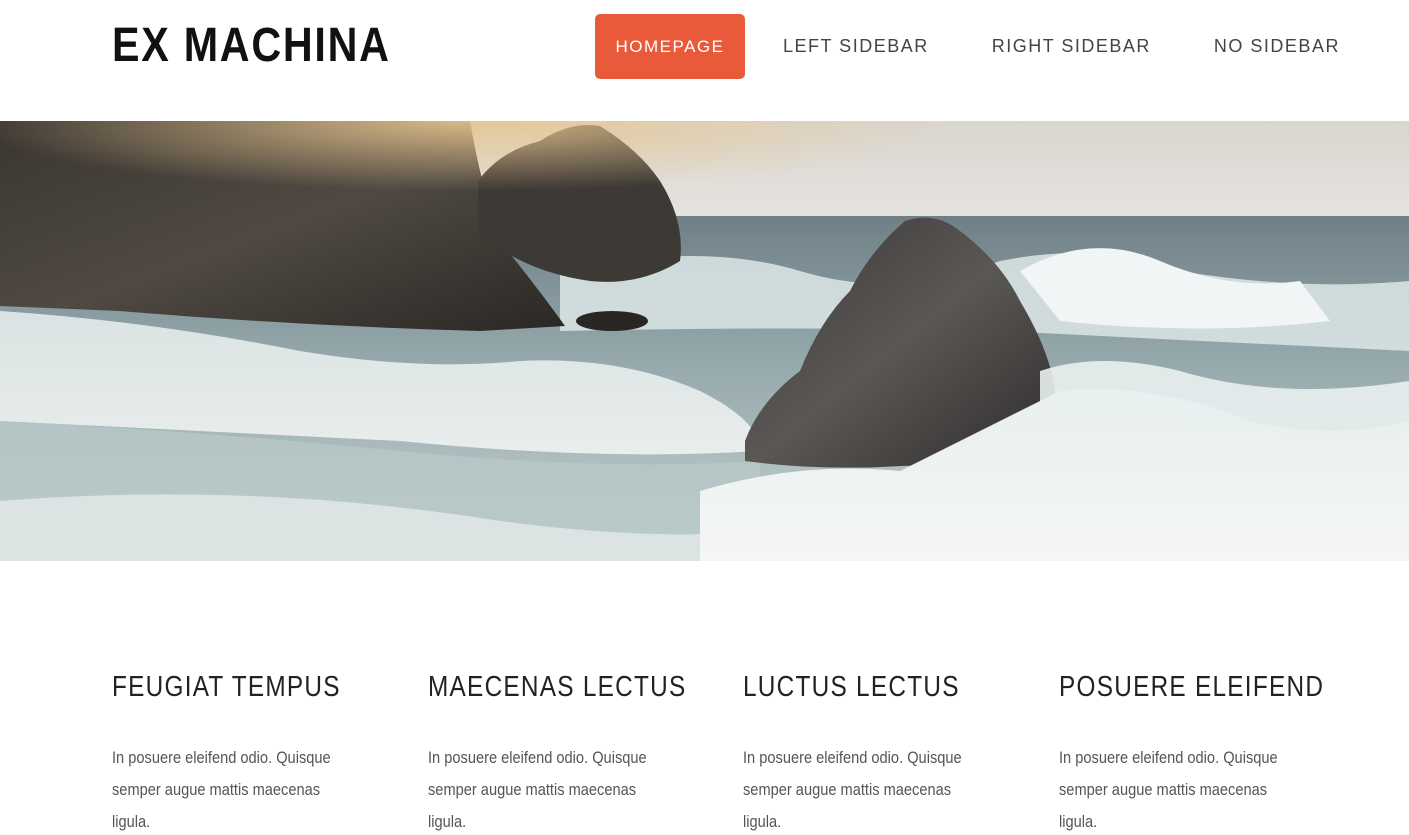  I want to click on feature-title: LUCTUS LECTUS, so click(851, 687).